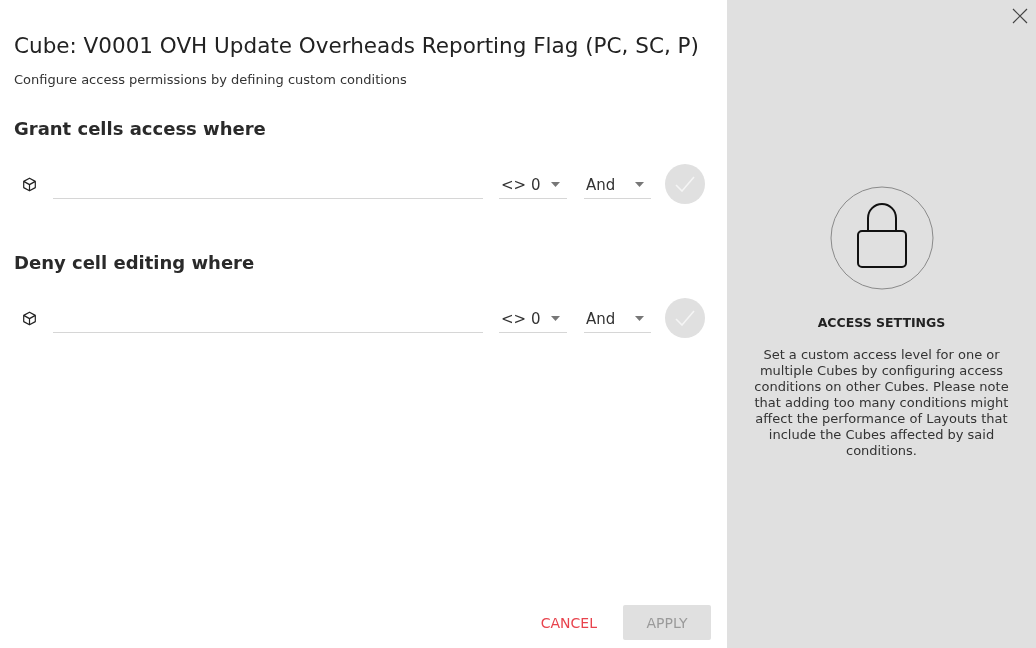 This screenshot has height=648, width=1036. I want to click on panel-heading: ACCESS SETTINGS, so click(881, 323).